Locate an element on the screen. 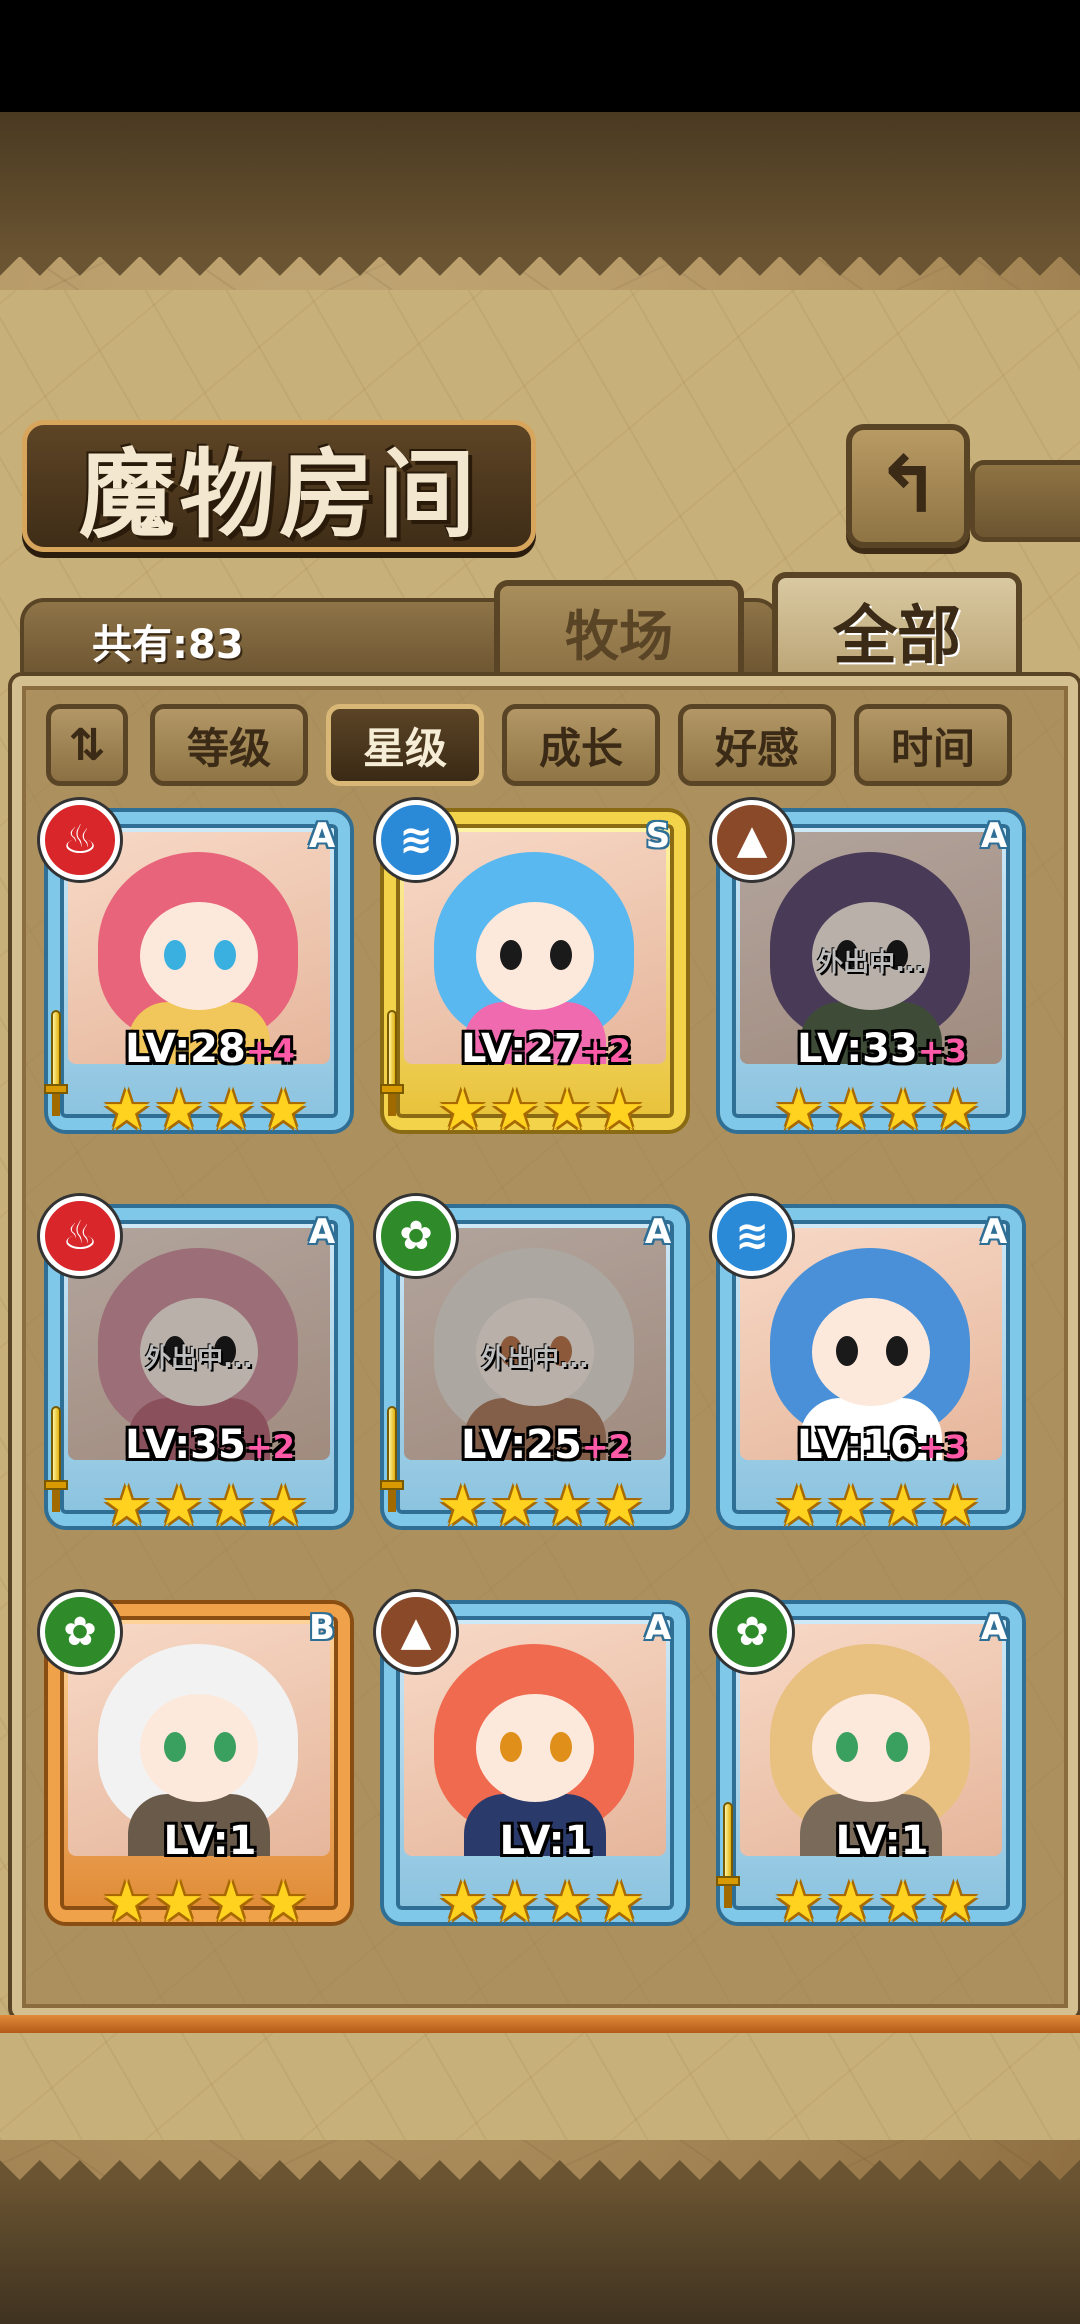 This screenshot has height=2324, width=1080. monster-card: ▲ A LV:1 ★ ★ ★ ★ is located at coordinates (535, 1772).